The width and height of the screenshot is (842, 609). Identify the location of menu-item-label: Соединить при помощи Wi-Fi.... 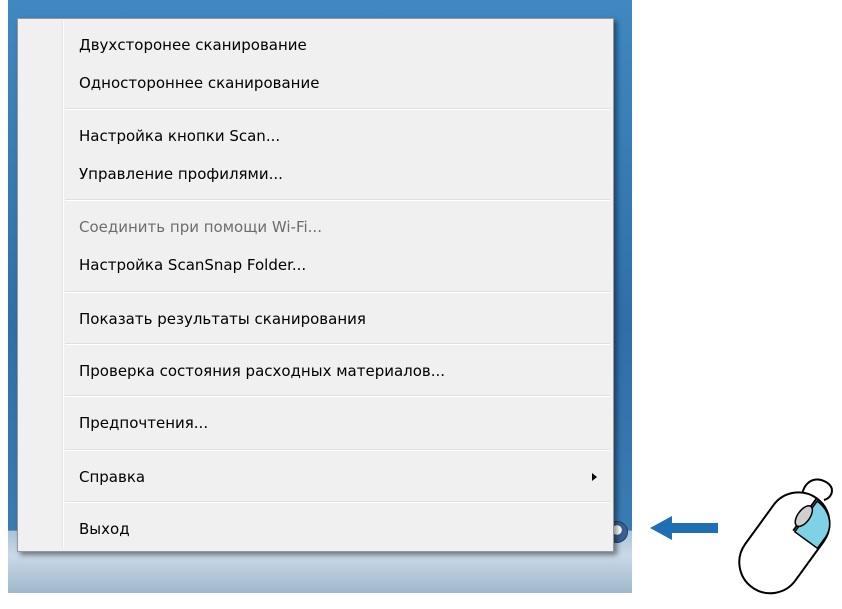
(200, 227).